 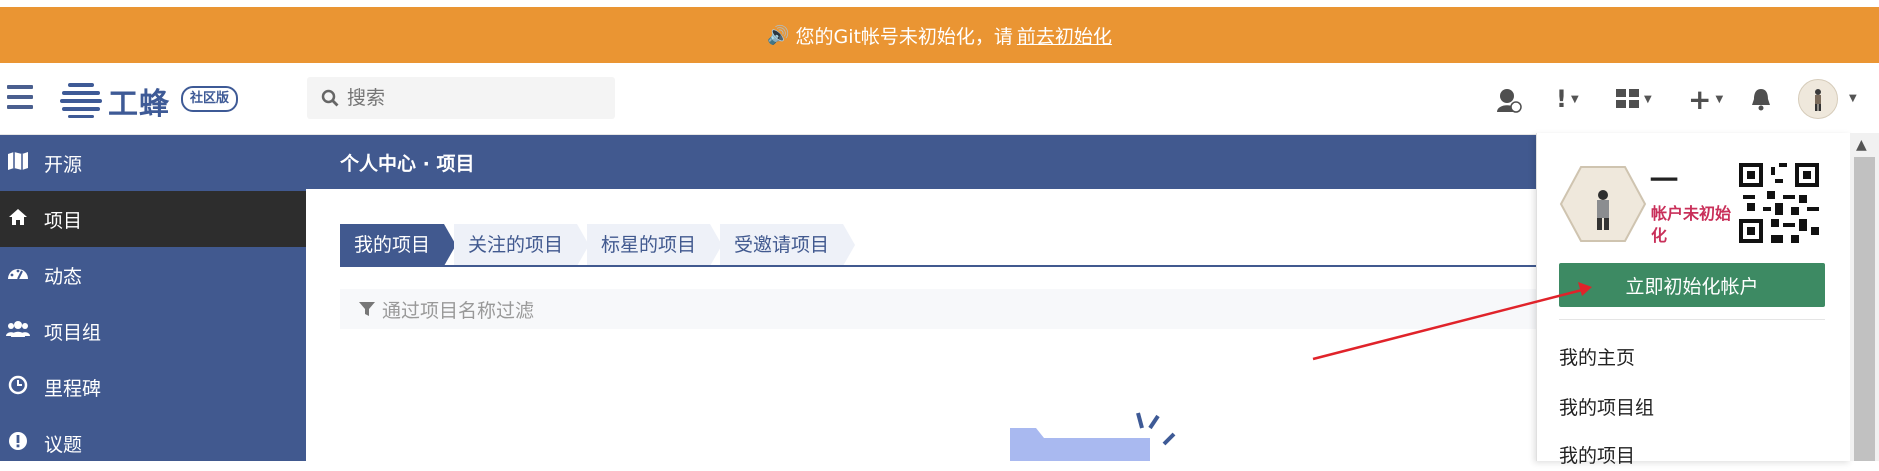 I want to click on banner-text: 您的Git帐号未初始化，请, so click(x=904, y=36).